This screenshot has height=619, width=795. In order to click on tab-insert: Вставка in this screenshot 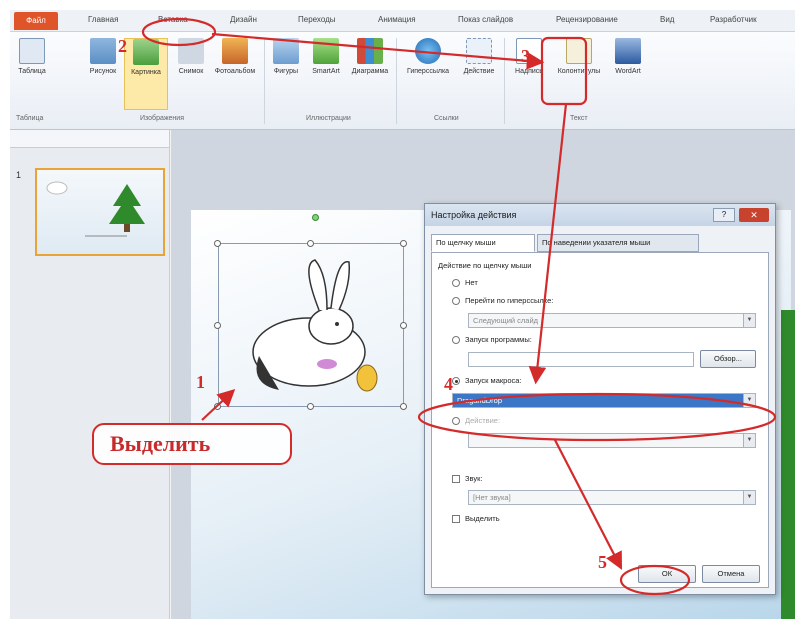, I will do `click(173, 19)`.